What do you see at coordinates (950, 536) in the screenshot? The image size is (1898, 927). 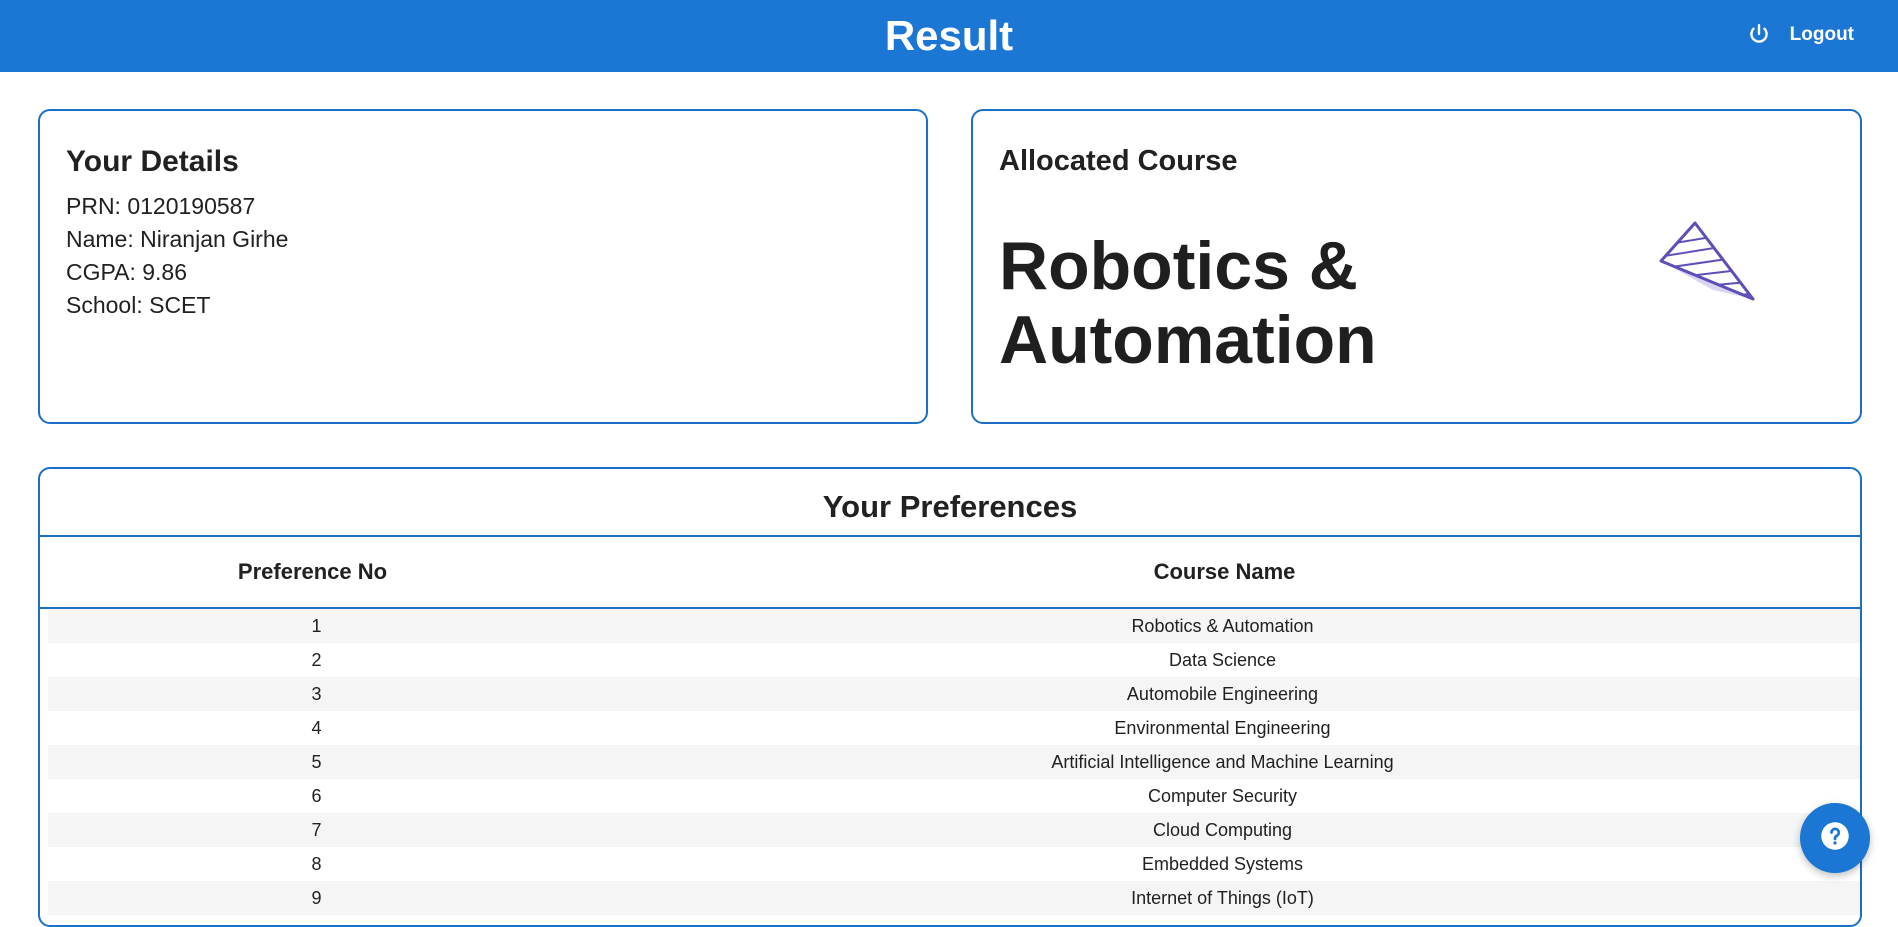 I see `divider` at bounding box center [950, 536].